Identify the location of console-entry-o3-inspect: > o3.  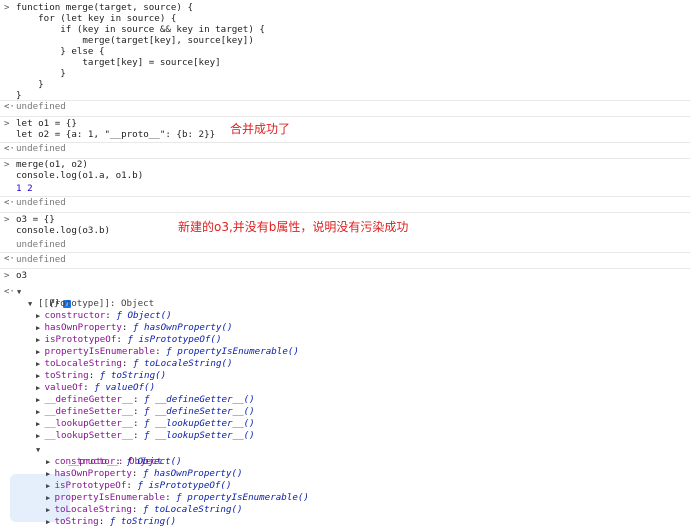
(345, 276).